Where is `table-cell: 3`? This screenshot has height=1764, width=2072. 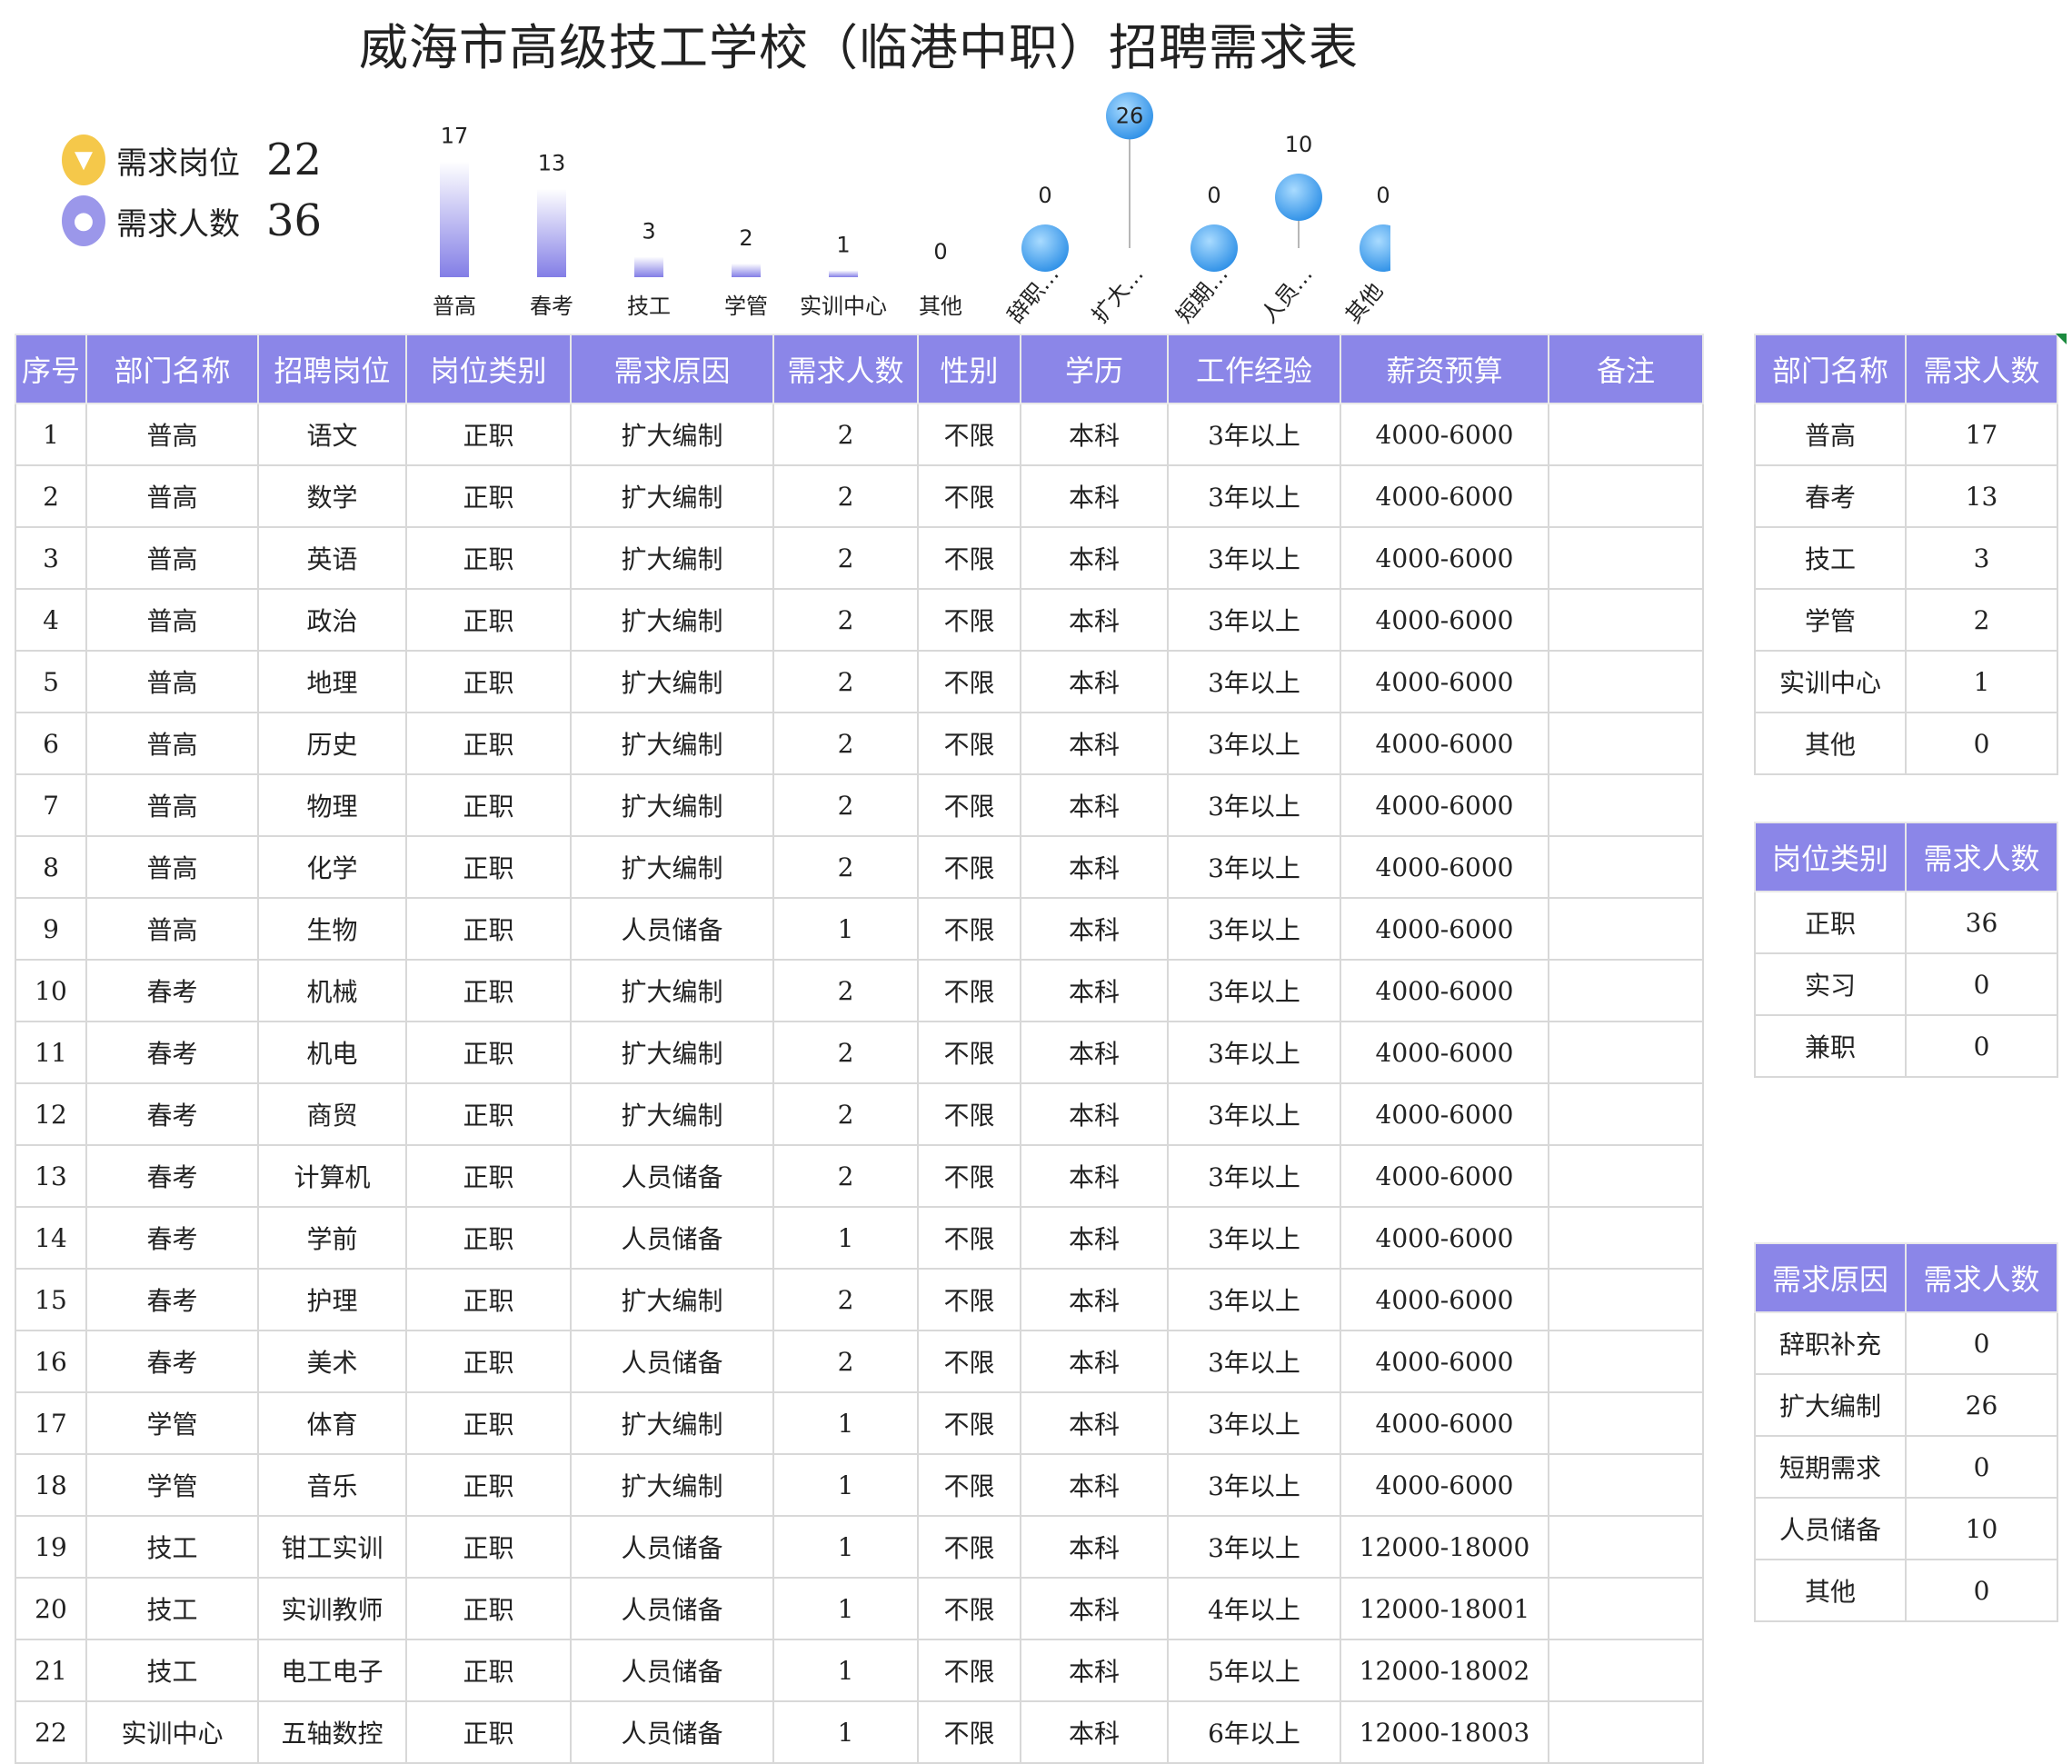
table-cell: 3 is located at coordinates (1981, 558).